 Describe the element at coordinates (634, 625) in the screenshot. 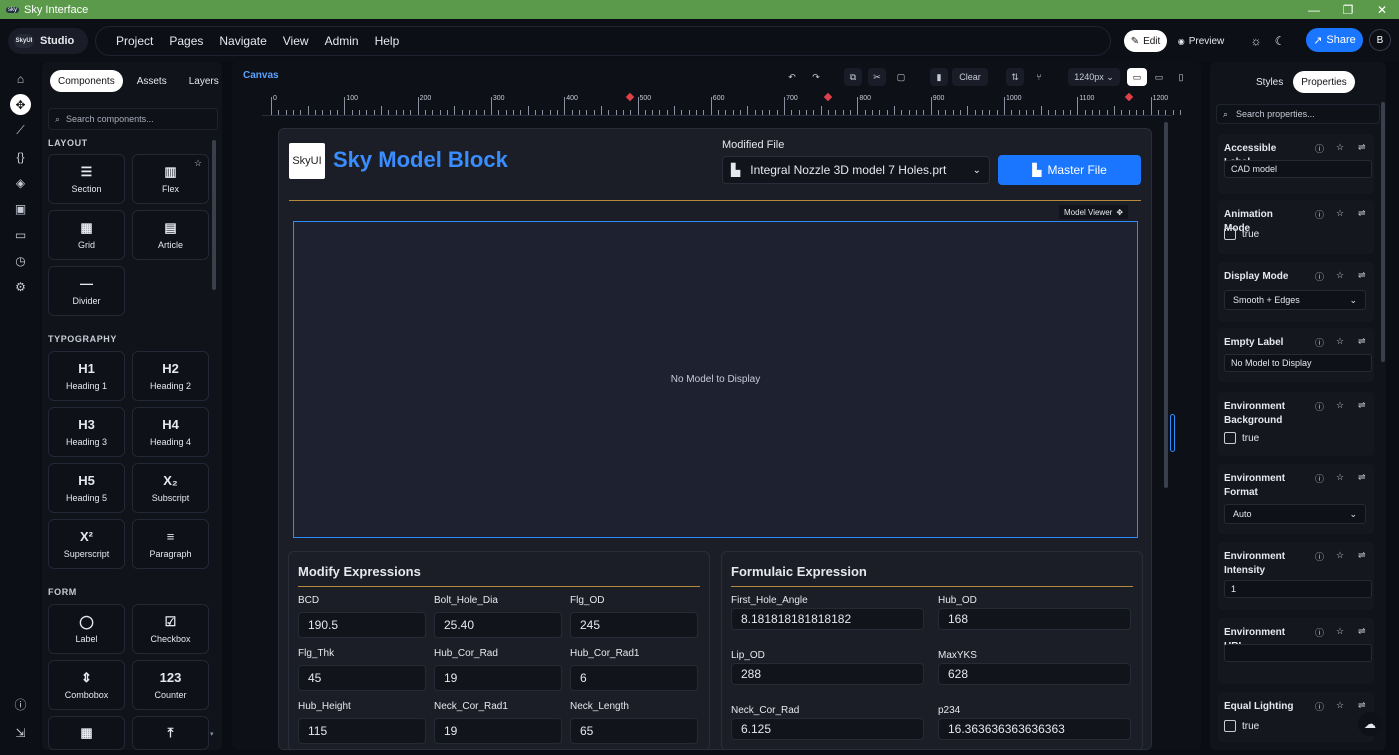

I see `expression-input: 245` at that location.